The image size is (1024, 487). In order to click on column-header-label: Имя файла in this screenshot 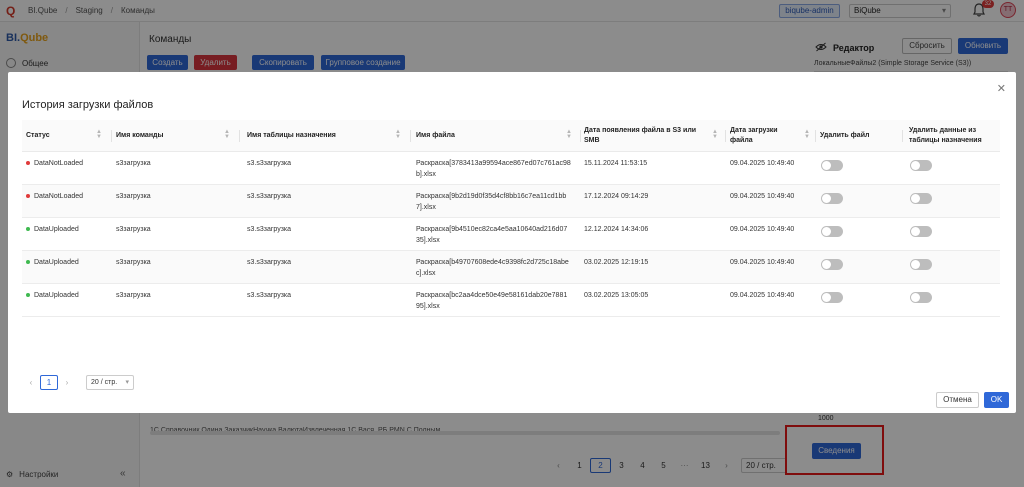, I will do `click(435, 135)`.